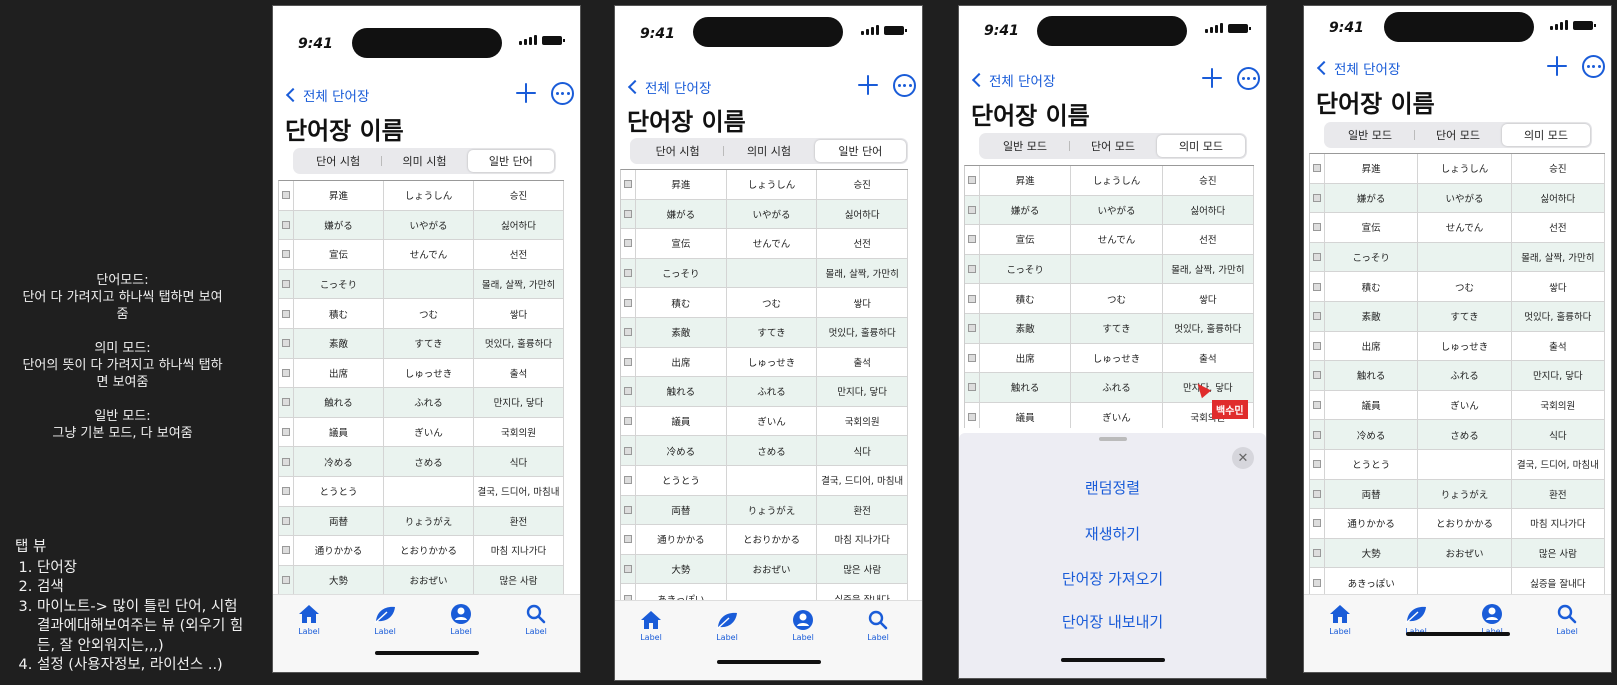 Image resolution: width=1617 pixels, height=685 pixels. What do you see at coordinates (1109, 415) in the screenshot?
I see `table-row: 議員 ぎいん 국회의원` at bounding box center [1109, 415].